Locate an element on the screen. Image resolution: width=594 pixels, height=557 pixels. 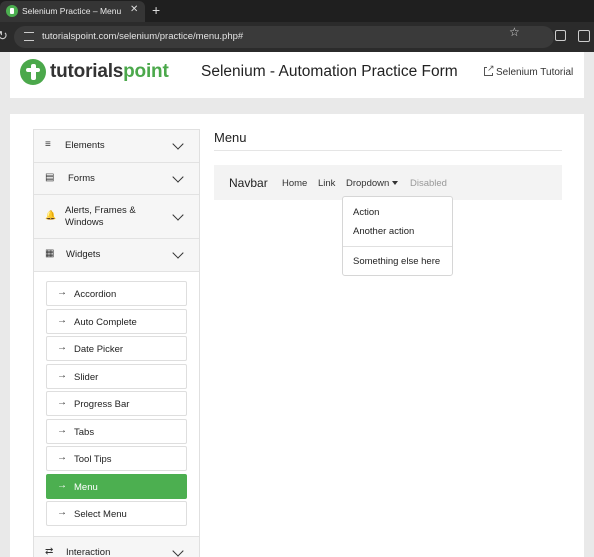
widget-item-select-menu: → Select Menu is located at coordinates (116, 513).